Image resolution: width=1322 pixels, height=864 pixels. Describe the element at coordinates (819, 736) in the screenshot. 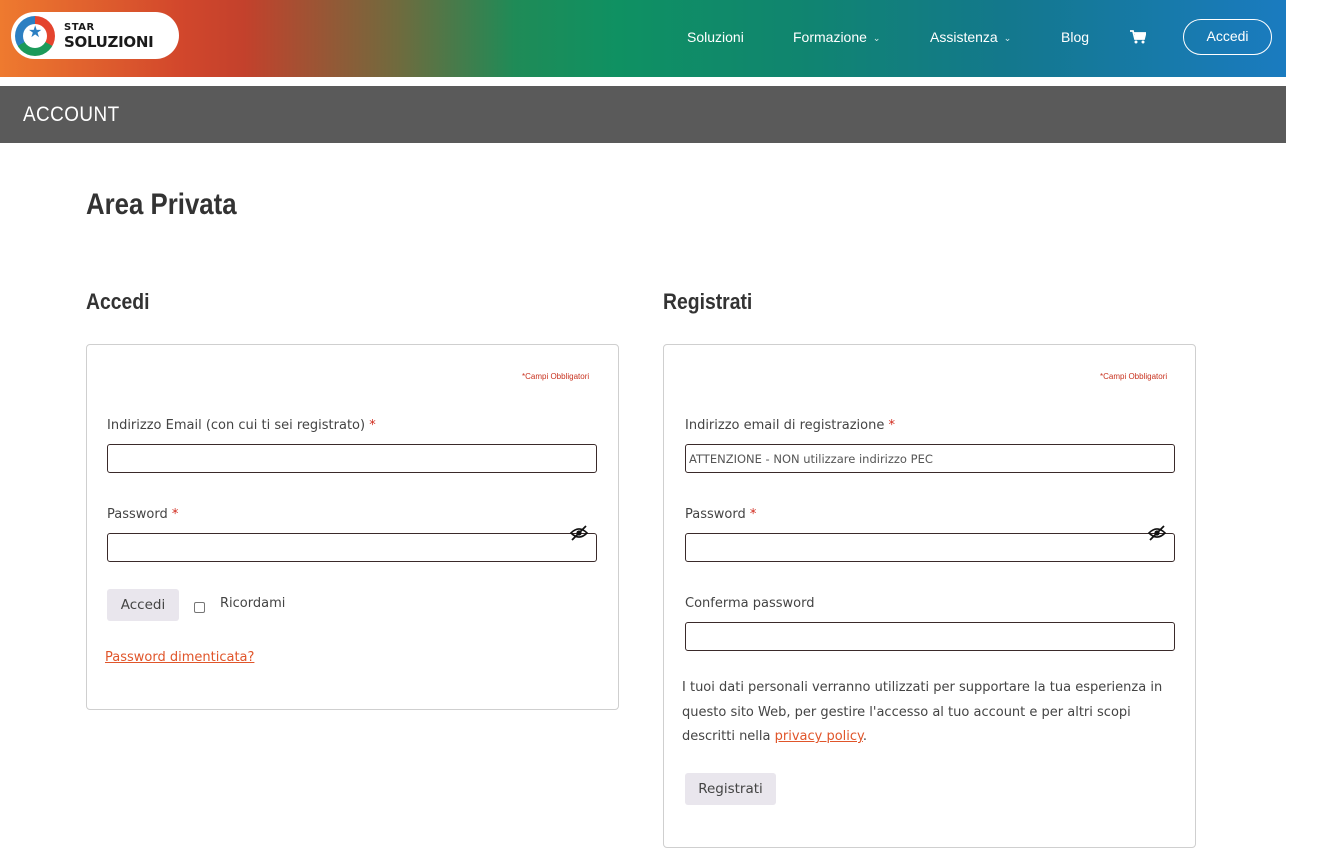

I see `privacy-policy-link: privacy policy` at that location.